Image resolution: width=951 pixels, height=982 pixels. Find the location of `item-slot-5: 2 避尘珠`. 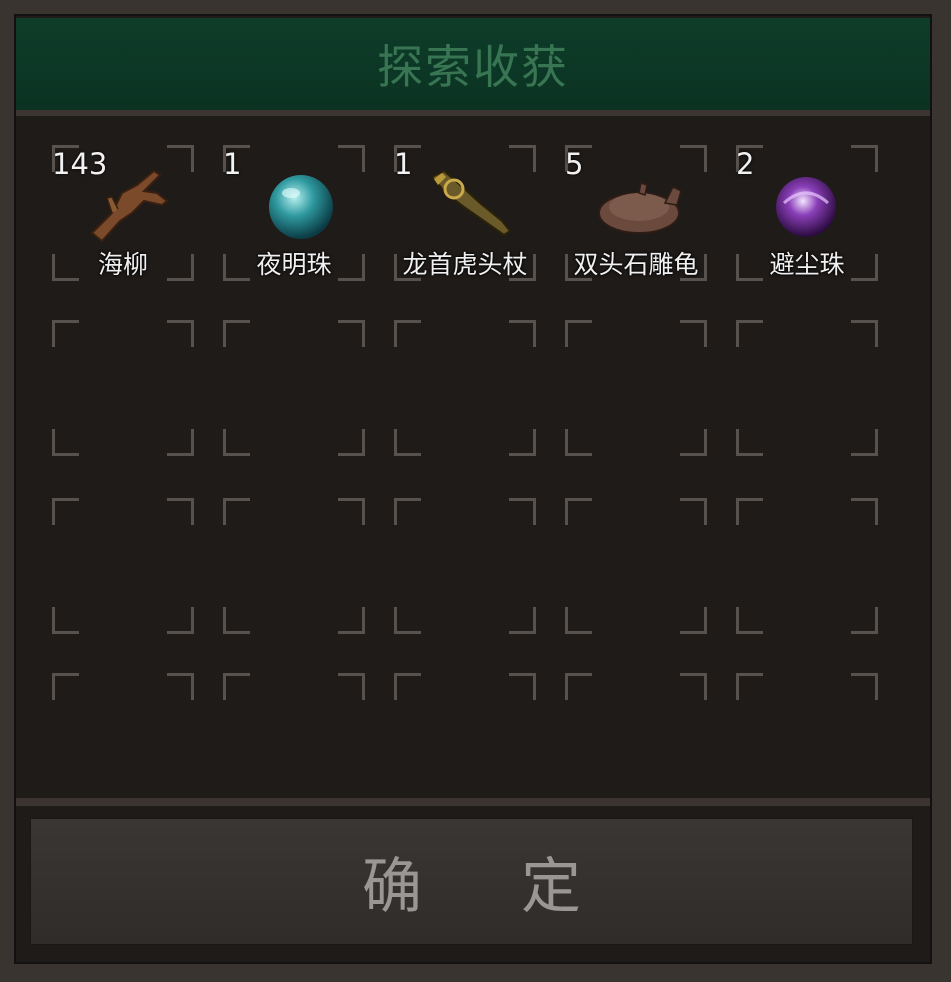

item-slot-5: 2 避尘珠 is located at coordinates (807, 213).